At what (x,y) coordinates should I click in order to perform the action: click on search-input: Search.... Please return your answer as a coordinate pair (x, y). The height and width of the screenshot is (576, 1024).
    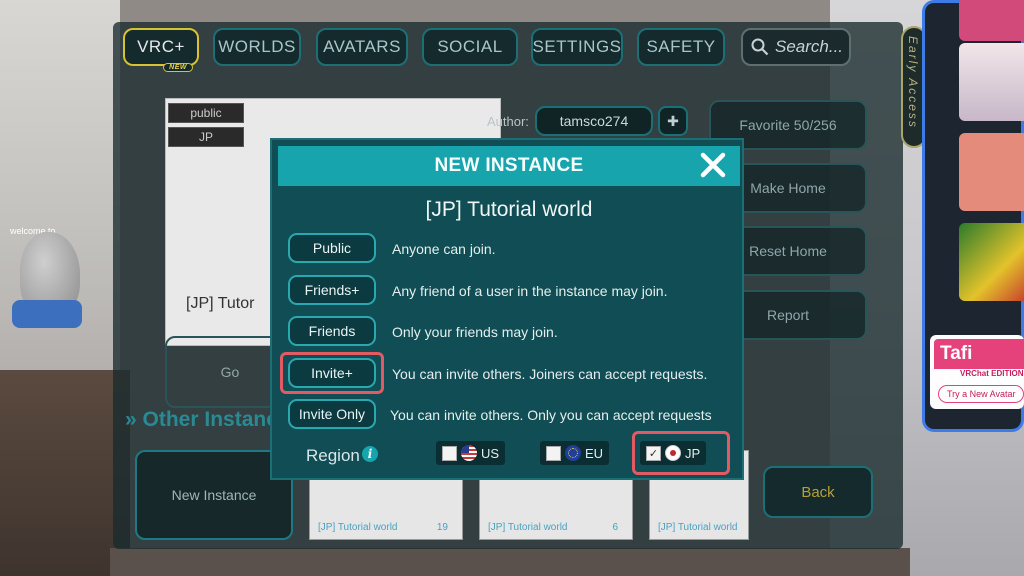
    Looking at the image, I should click on (796, 47).